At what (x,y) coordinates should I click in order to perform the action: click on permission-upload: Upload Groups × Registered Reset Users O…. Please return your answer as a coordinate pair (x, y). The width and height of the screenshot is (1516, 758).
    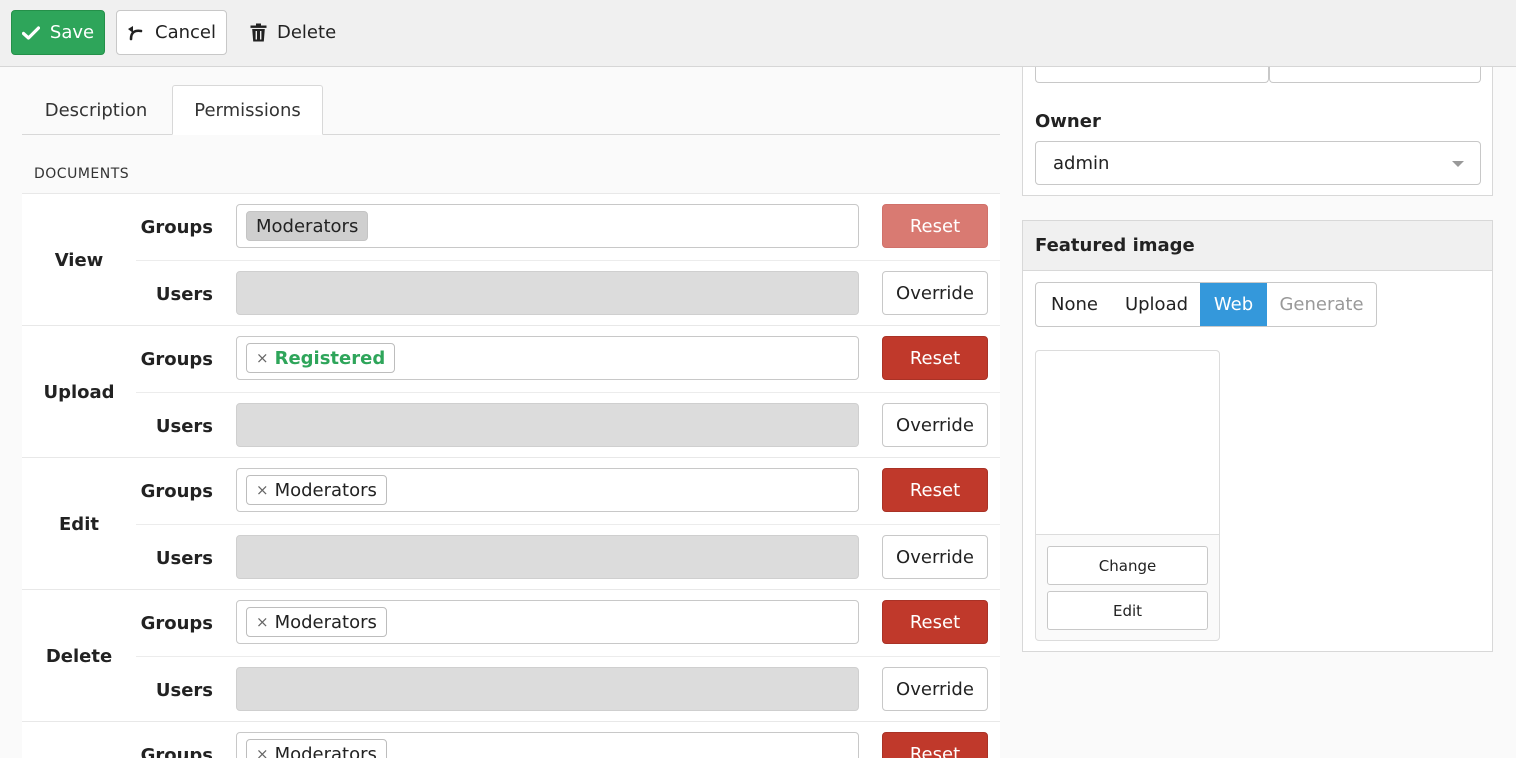
    Looking at the image, I should click on (511, 391).